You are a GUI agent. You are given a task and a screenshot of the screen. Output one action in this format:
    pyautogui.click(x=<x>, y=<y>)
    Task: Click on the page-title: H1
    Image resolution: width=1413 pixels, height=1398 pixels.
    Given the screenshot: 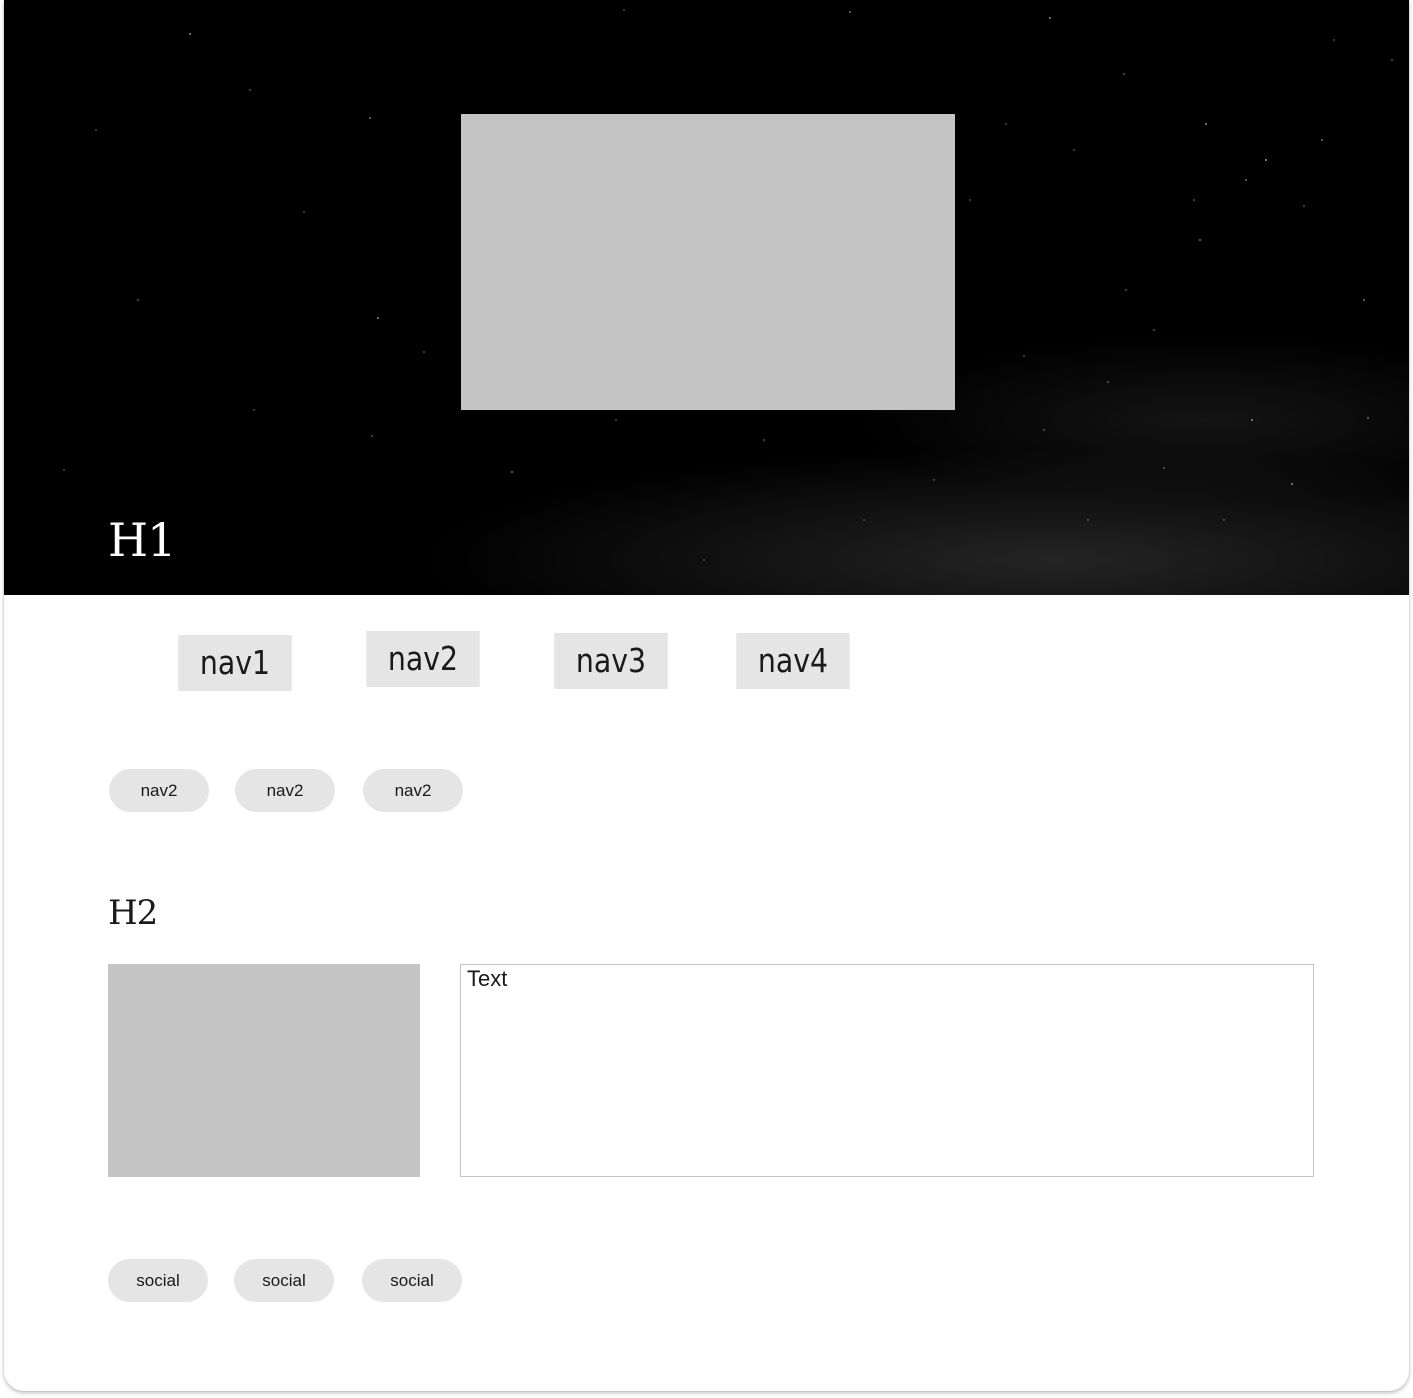 What is the action you would take?
    pyautogui.click(x=142, y=540)
    